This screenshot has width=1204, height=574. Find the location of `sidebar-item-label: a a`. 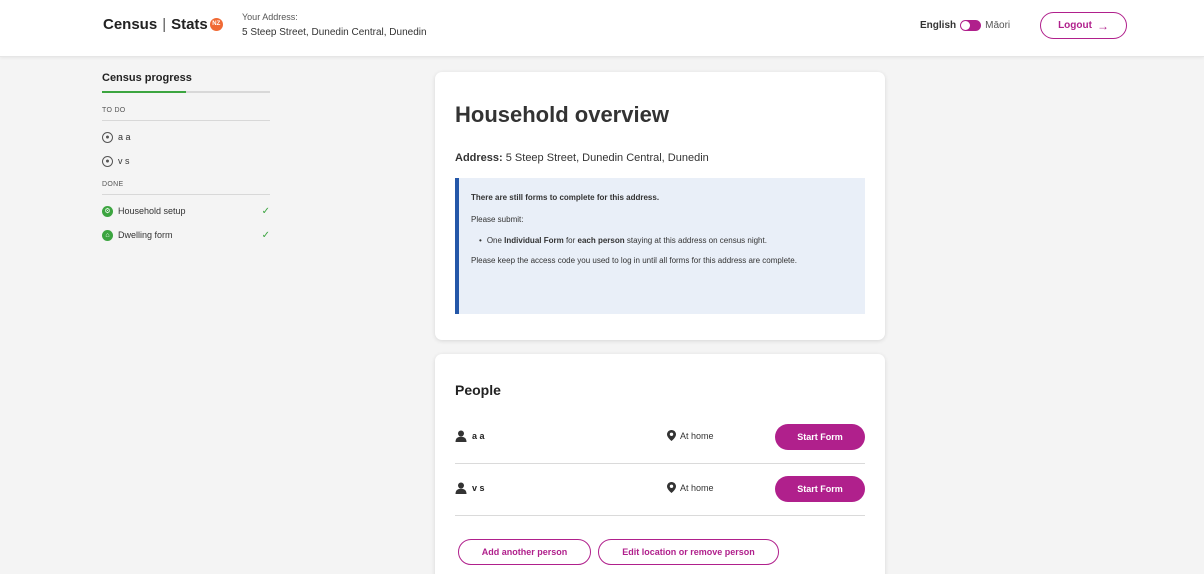

sidebar-item-label: a a is located at coordinates (124, 137).